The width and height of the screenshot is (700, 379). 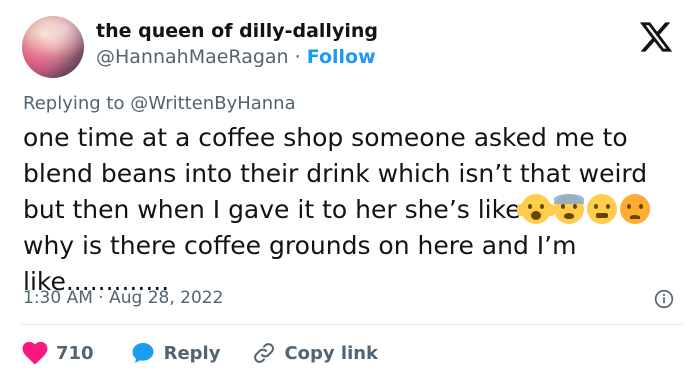 I want to click on like-count: 710, so click(x=75, y=353).